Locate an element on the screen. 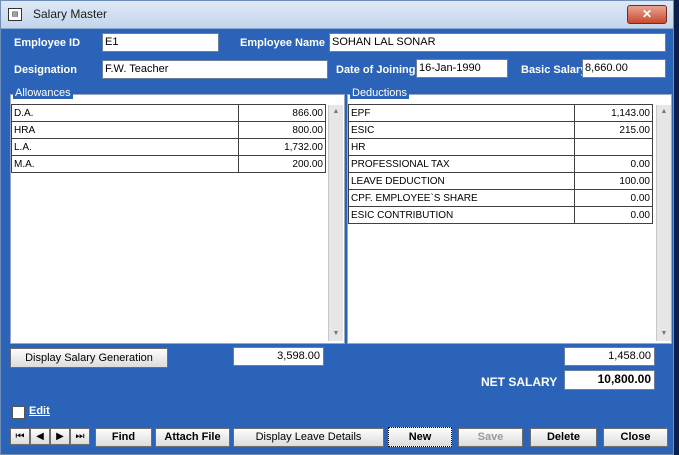  deduction-amount: 215.00 is located at coordinates (613, 130).